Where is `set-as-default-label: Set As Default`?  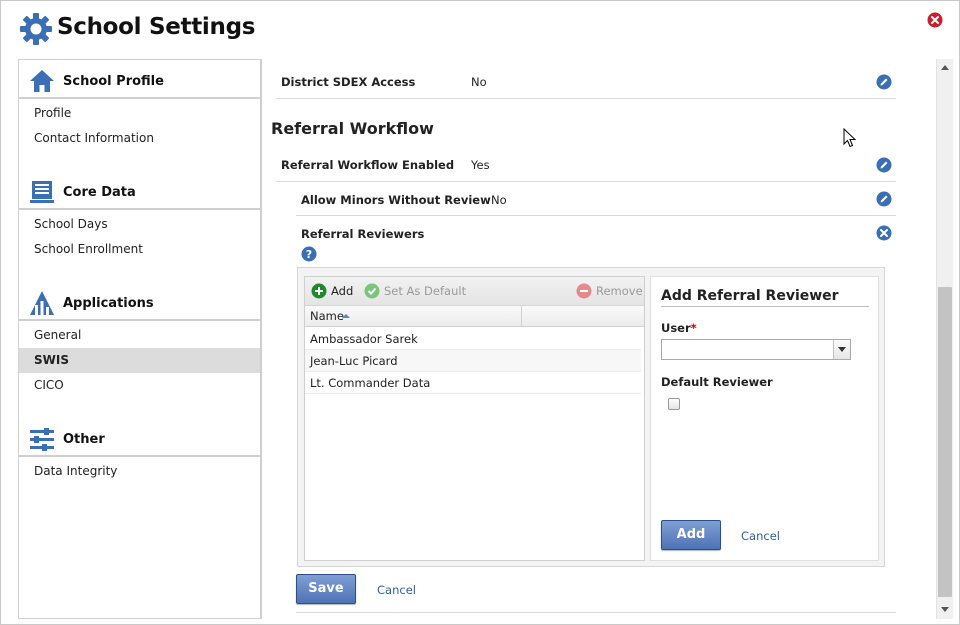 set-as-default-label: Set As Default is located at coordinates (425, 291).